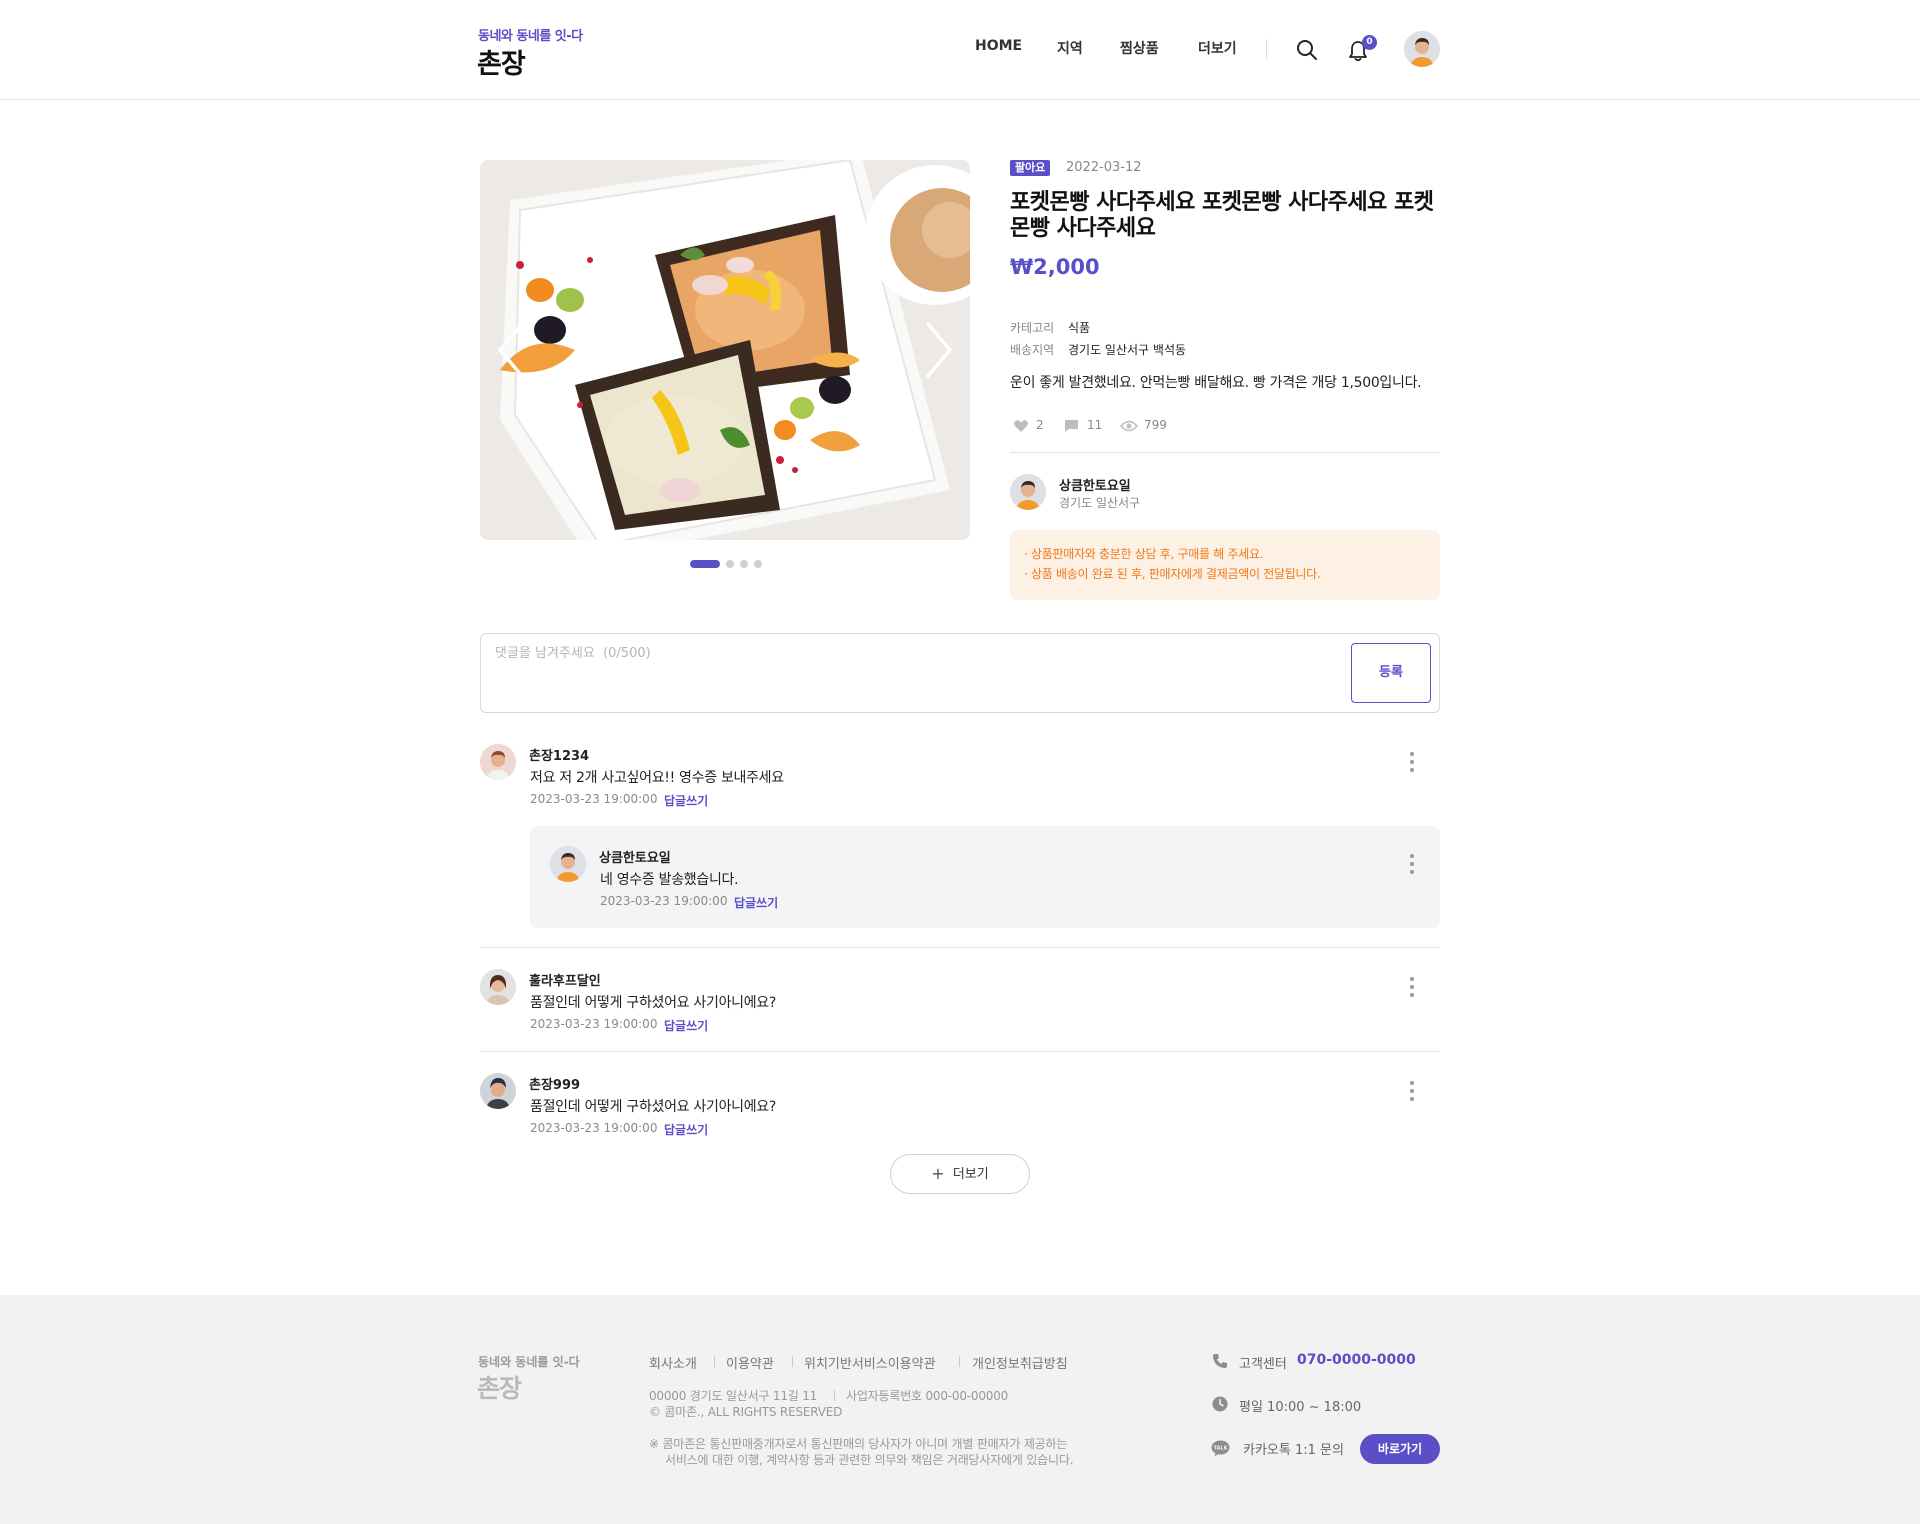  I want to click on comment-author: 상큼한토요일, so click(635, 856).